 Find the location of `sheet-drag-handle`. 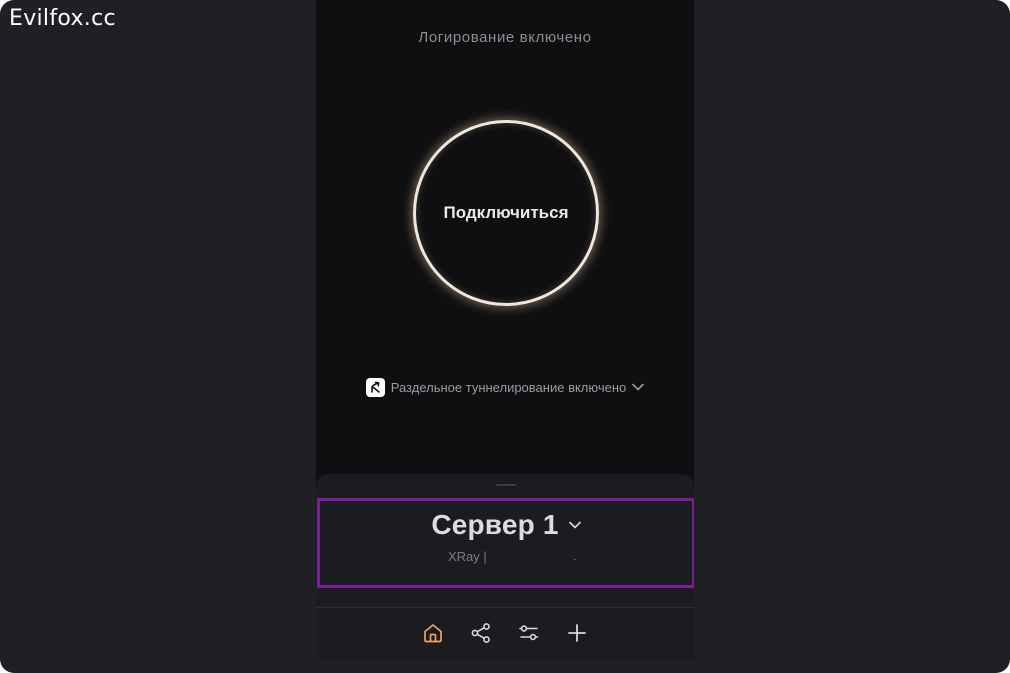

sheet-drag-handle is located at coordinates (506, 485).